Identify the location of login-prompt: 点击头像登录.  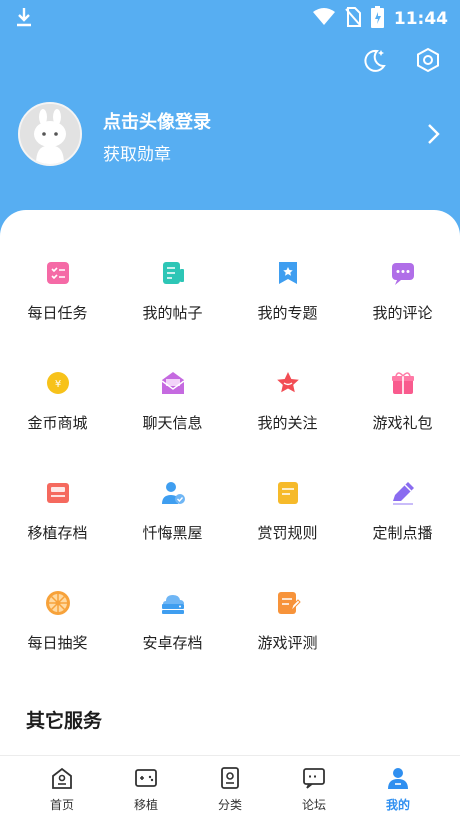
(157, 121).